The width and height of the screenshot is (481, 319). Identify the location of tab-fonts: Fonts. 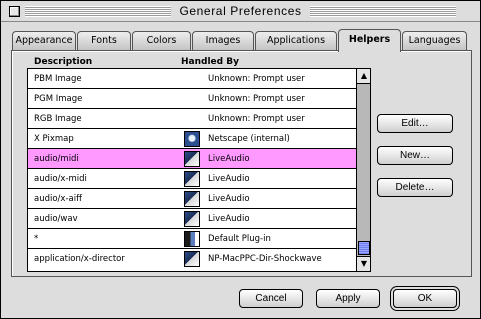
(104, 40).